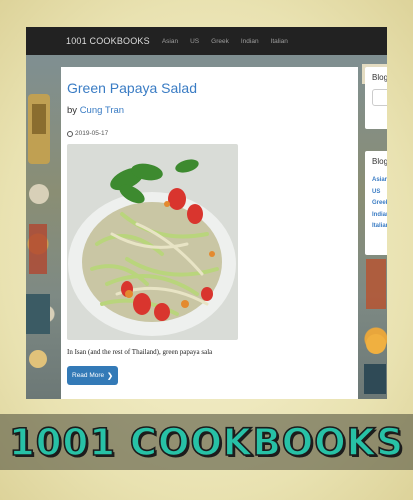 This screenshot has height=500, width=413. I want to click on banner-title: 1001 COOKBOOKS, so click(206, 442).